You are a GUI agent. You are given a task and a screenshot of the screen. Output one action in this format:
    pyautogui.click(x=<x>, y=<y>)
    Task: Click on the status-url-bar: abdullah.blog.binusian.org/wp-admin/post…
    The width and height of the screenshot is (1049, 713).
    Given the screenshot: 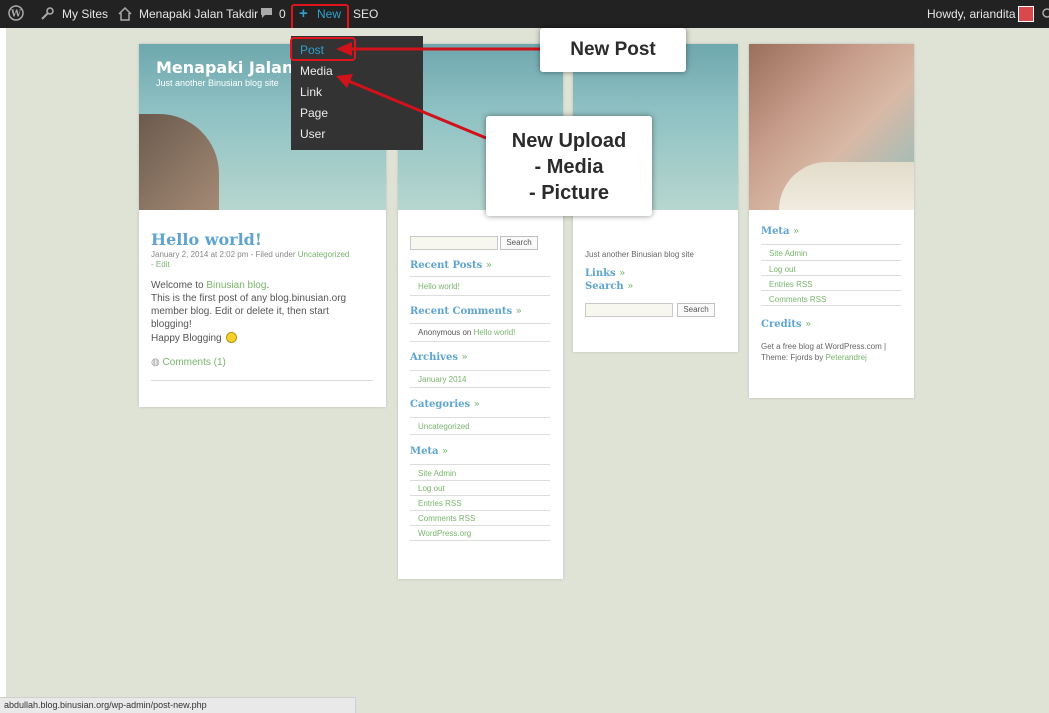 What is the action you would take?
    pyautogui.click(x=178, y=705)
    